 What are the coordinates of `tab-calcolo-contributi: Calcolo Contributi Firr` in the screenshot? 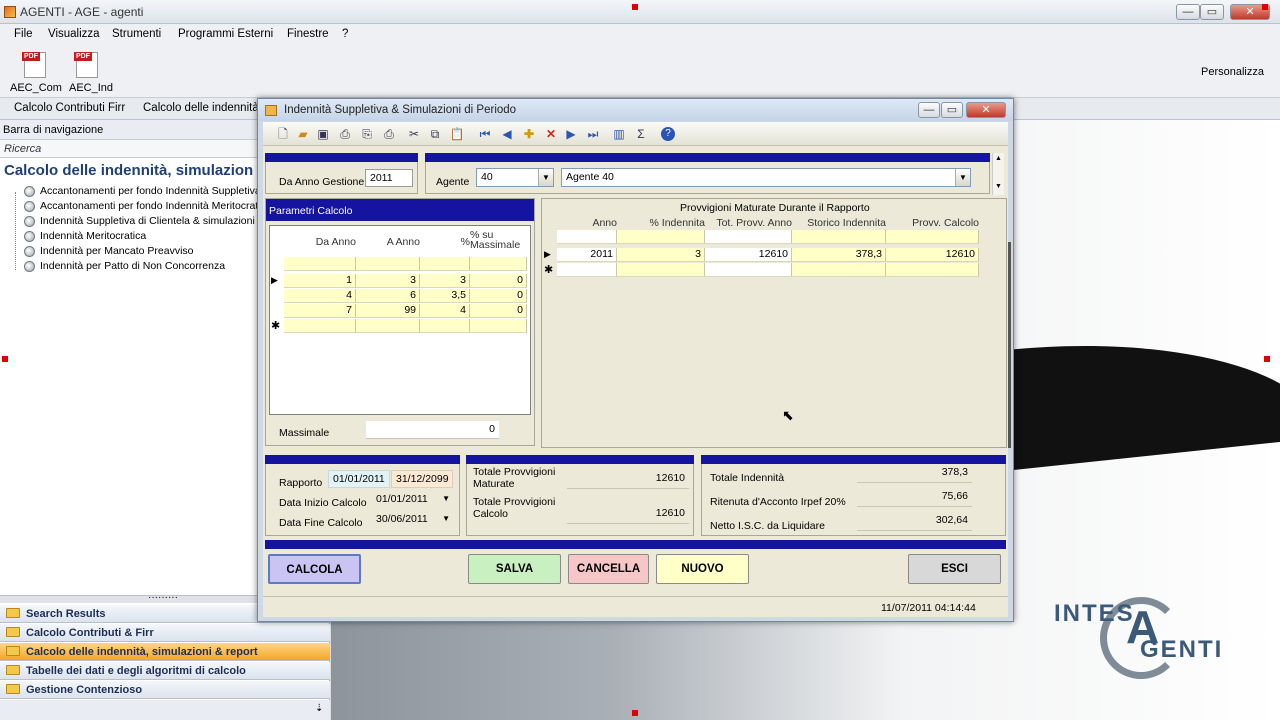 It's located at (69, 108).